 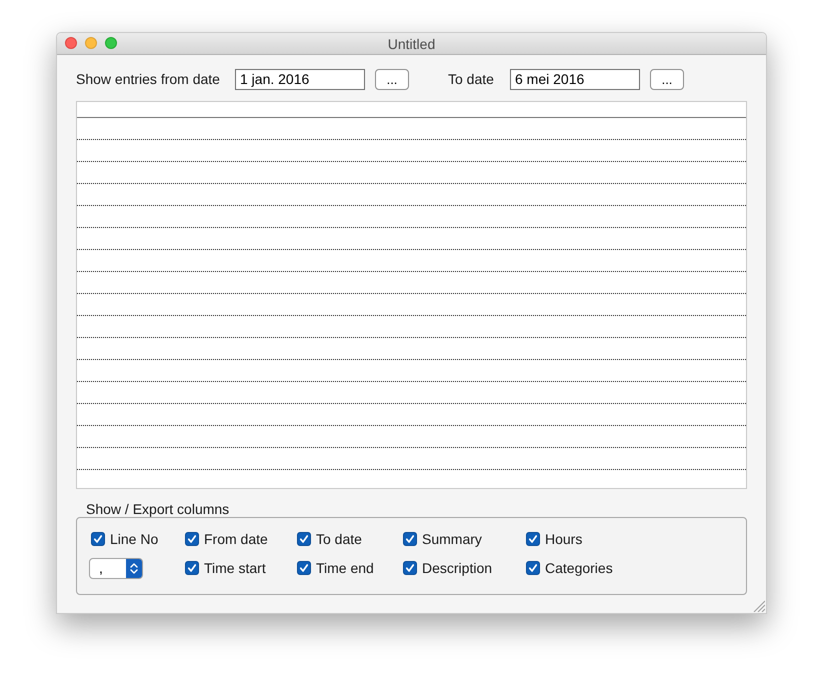 What do you see at coordinates (412, 43) in the screenshot?
I see `window-title: Untitled` at bounding box center [412, 43].